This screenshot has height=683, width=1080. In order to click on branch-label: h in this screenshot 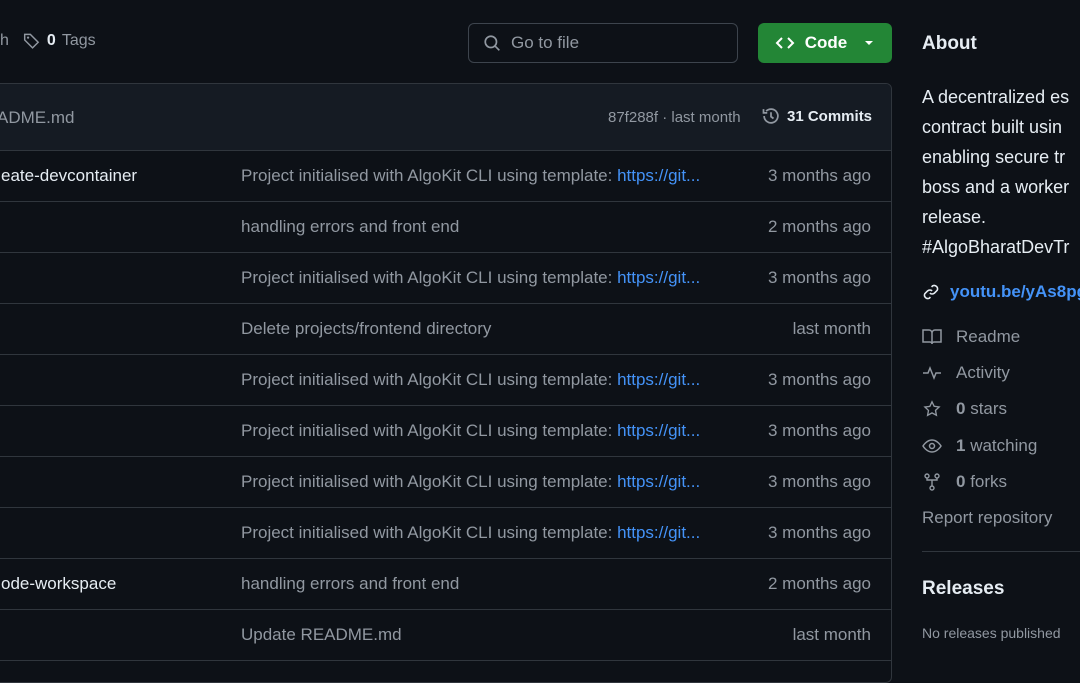, I will do `click(4, 40)`.